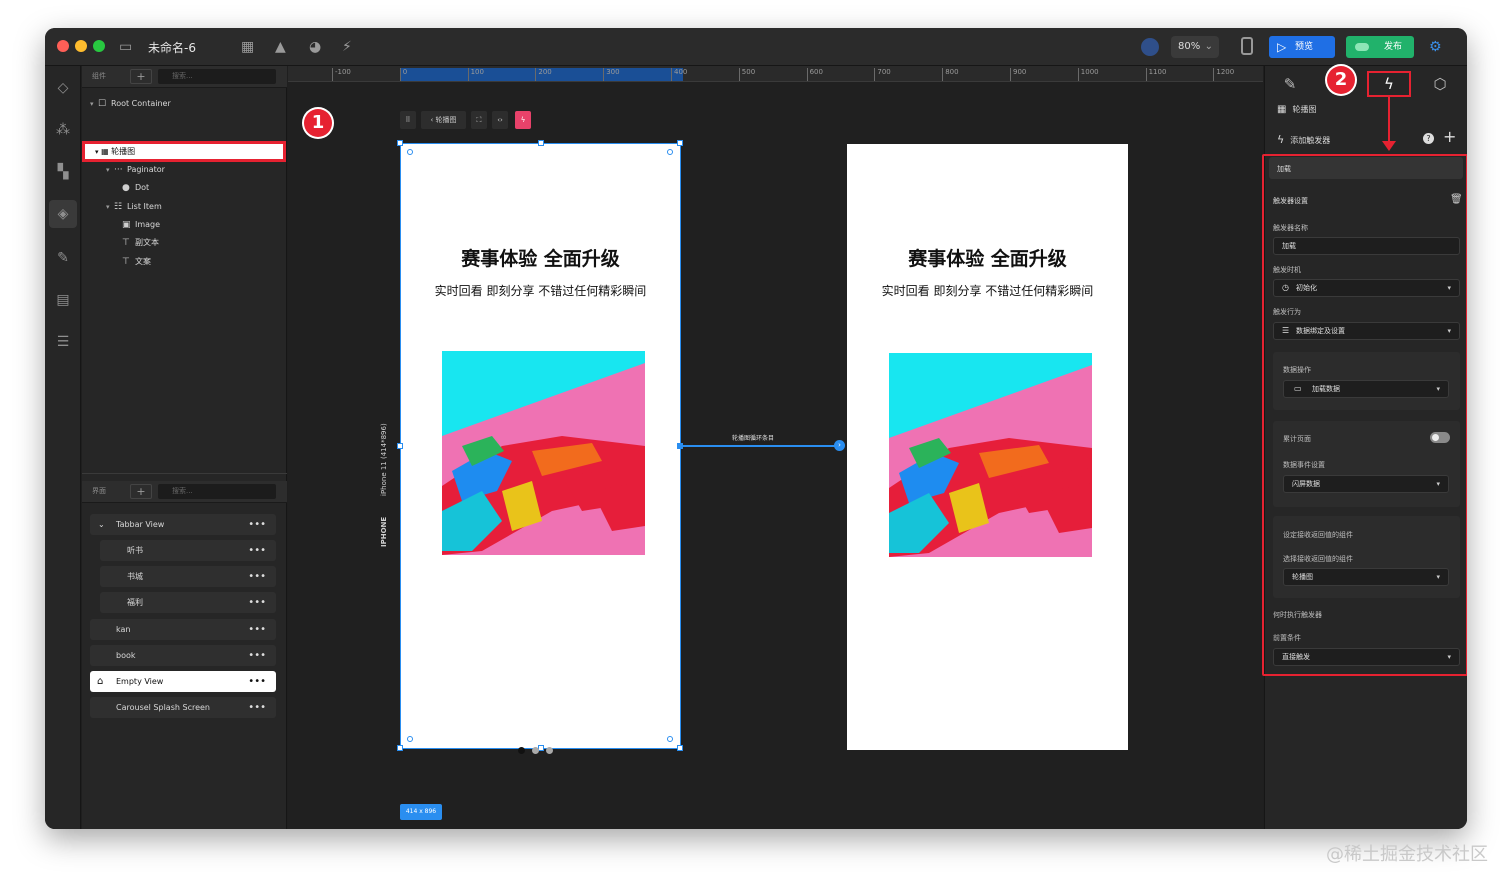  What do you see at coordinates (99, 46) in the screenshot?
I see `maximize-window-button` at bounding box center [99, 46].